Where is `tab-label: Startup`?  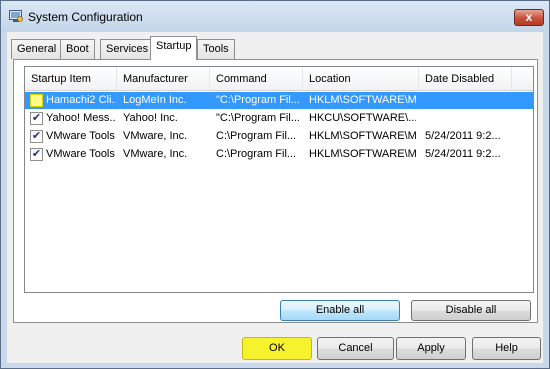 tab-label: Startup is located at coordinates (174, 46).